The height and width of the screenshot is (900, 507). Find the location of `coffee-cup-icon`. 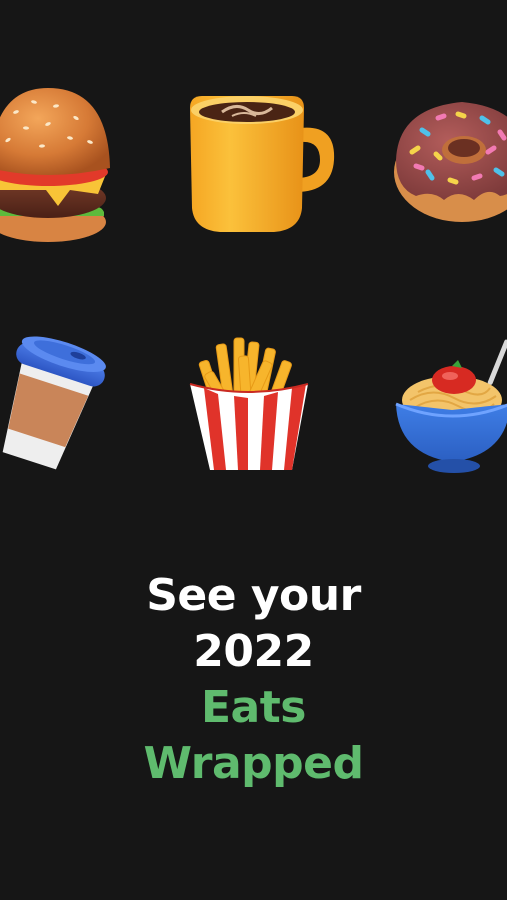

coffee-cup-icon is located at coordinates (55, 397).